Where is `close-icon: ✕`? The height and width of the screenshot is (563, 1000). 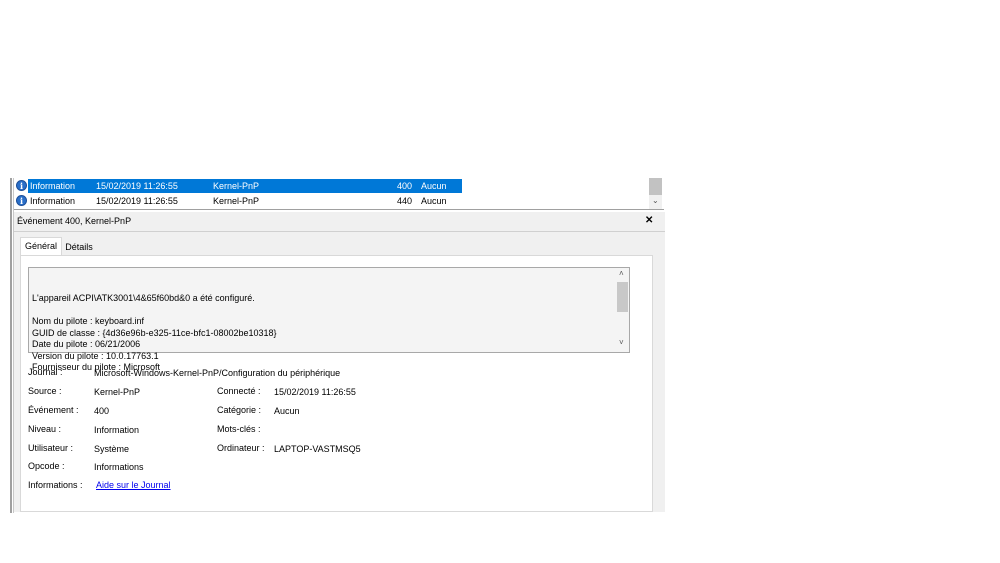 close-icon: ✕ is located at coordinates (649, 220).